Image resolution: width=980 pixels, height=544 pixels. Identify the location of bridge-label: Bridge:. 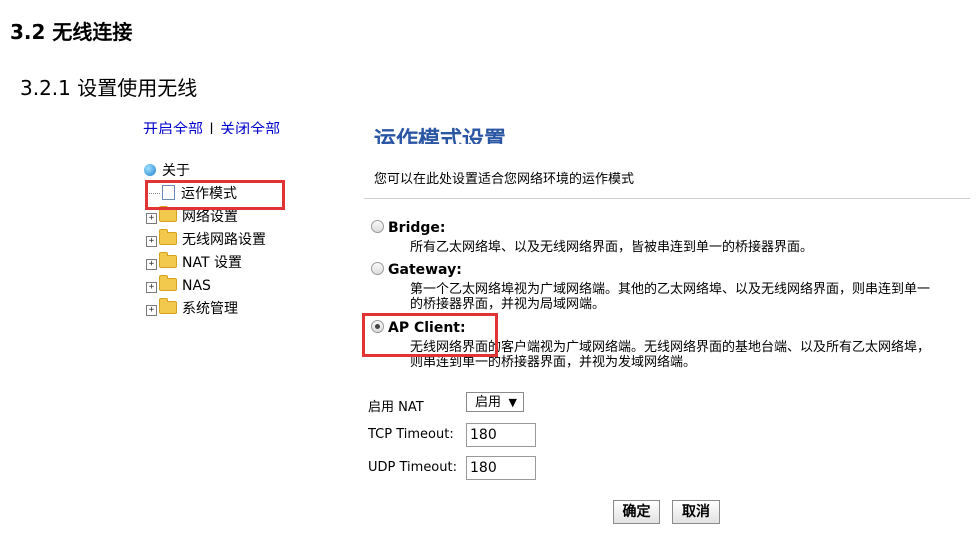
(417, 228).